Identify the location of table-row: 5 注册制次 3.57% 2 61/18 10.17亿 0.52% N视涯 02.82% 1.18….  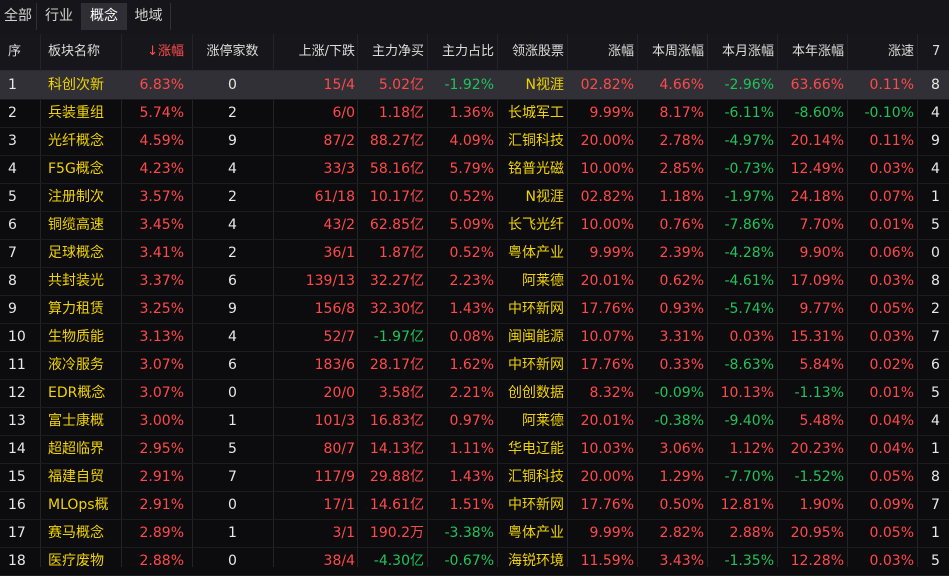
(474, 197).